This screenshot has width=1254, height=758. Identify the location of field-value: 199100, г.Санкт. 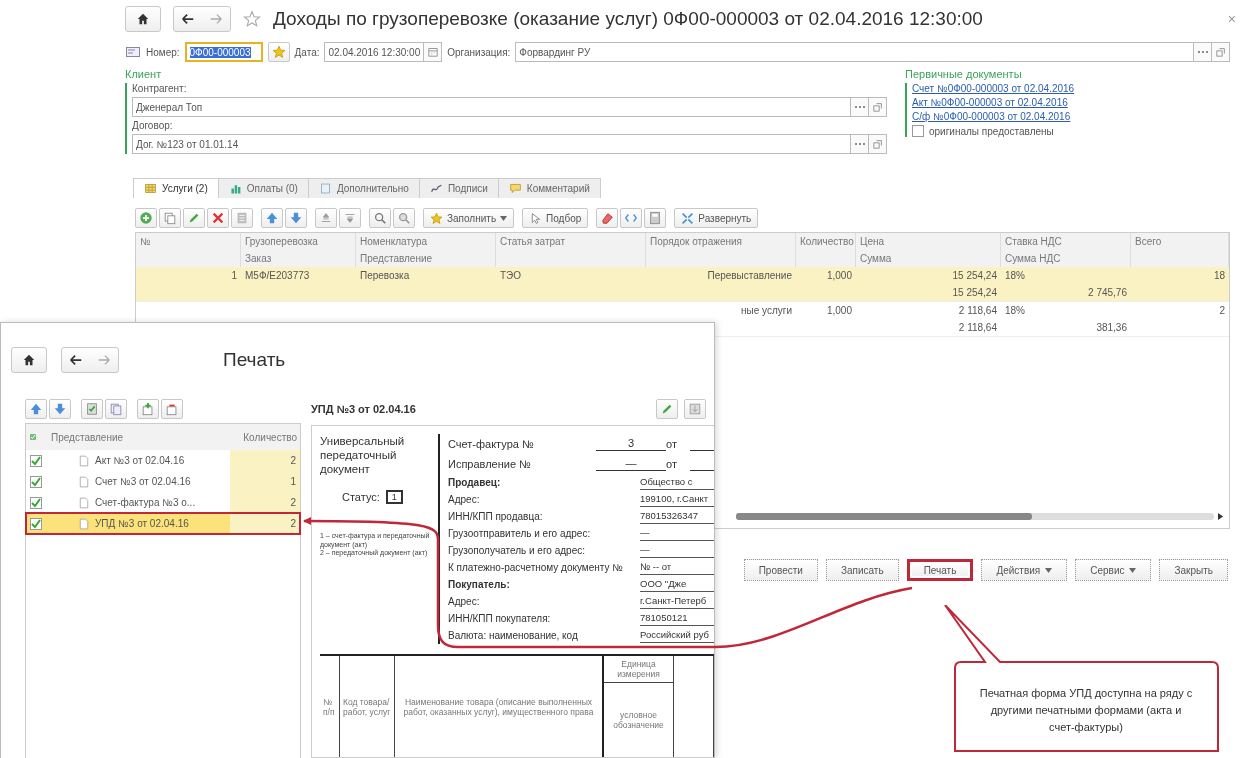
(677, 499).